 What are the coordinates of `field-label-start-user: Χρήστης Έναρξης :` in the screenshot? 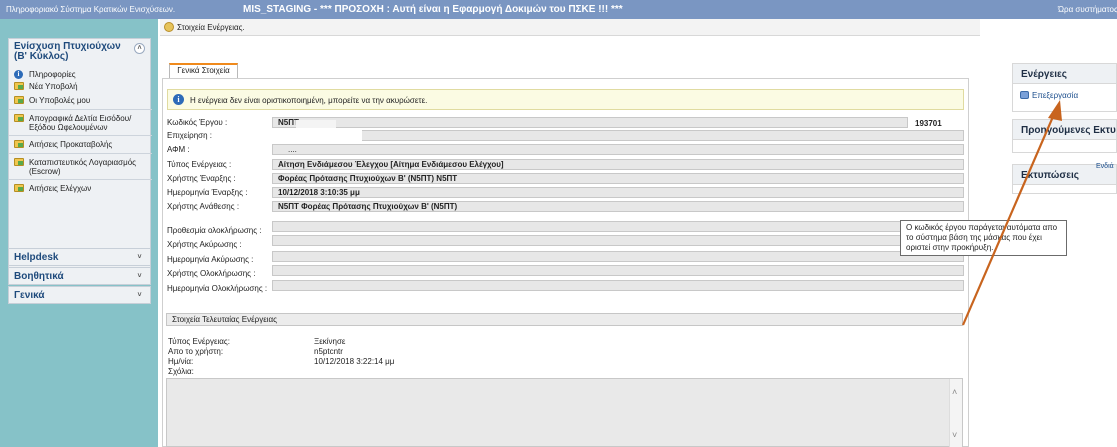 It's located at (201, 178).